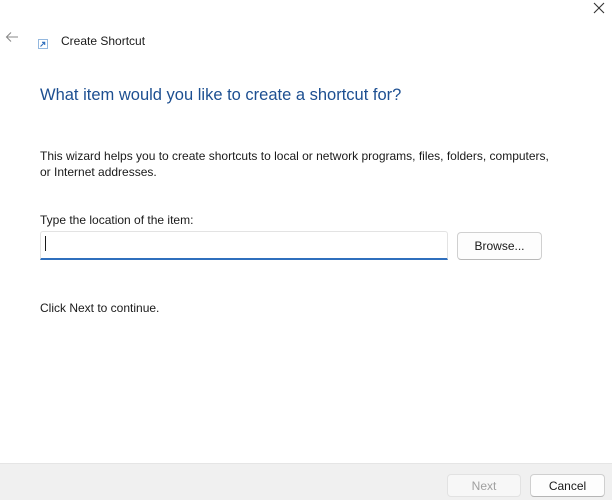 This screenshot has width=612, height=500. I want to click on window-title: Create Shortcut, so click(103, 41).